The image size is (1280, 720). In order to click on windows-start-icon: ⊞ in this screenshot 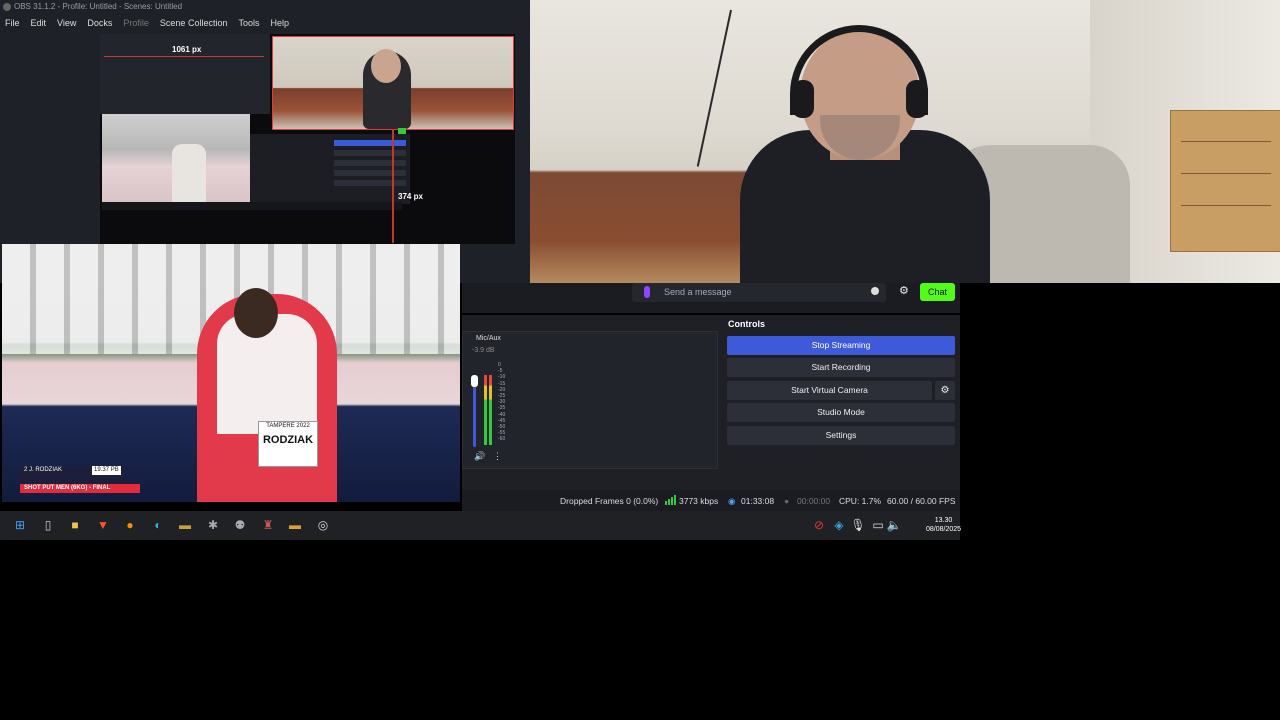, I will do `click(20, 525)`.